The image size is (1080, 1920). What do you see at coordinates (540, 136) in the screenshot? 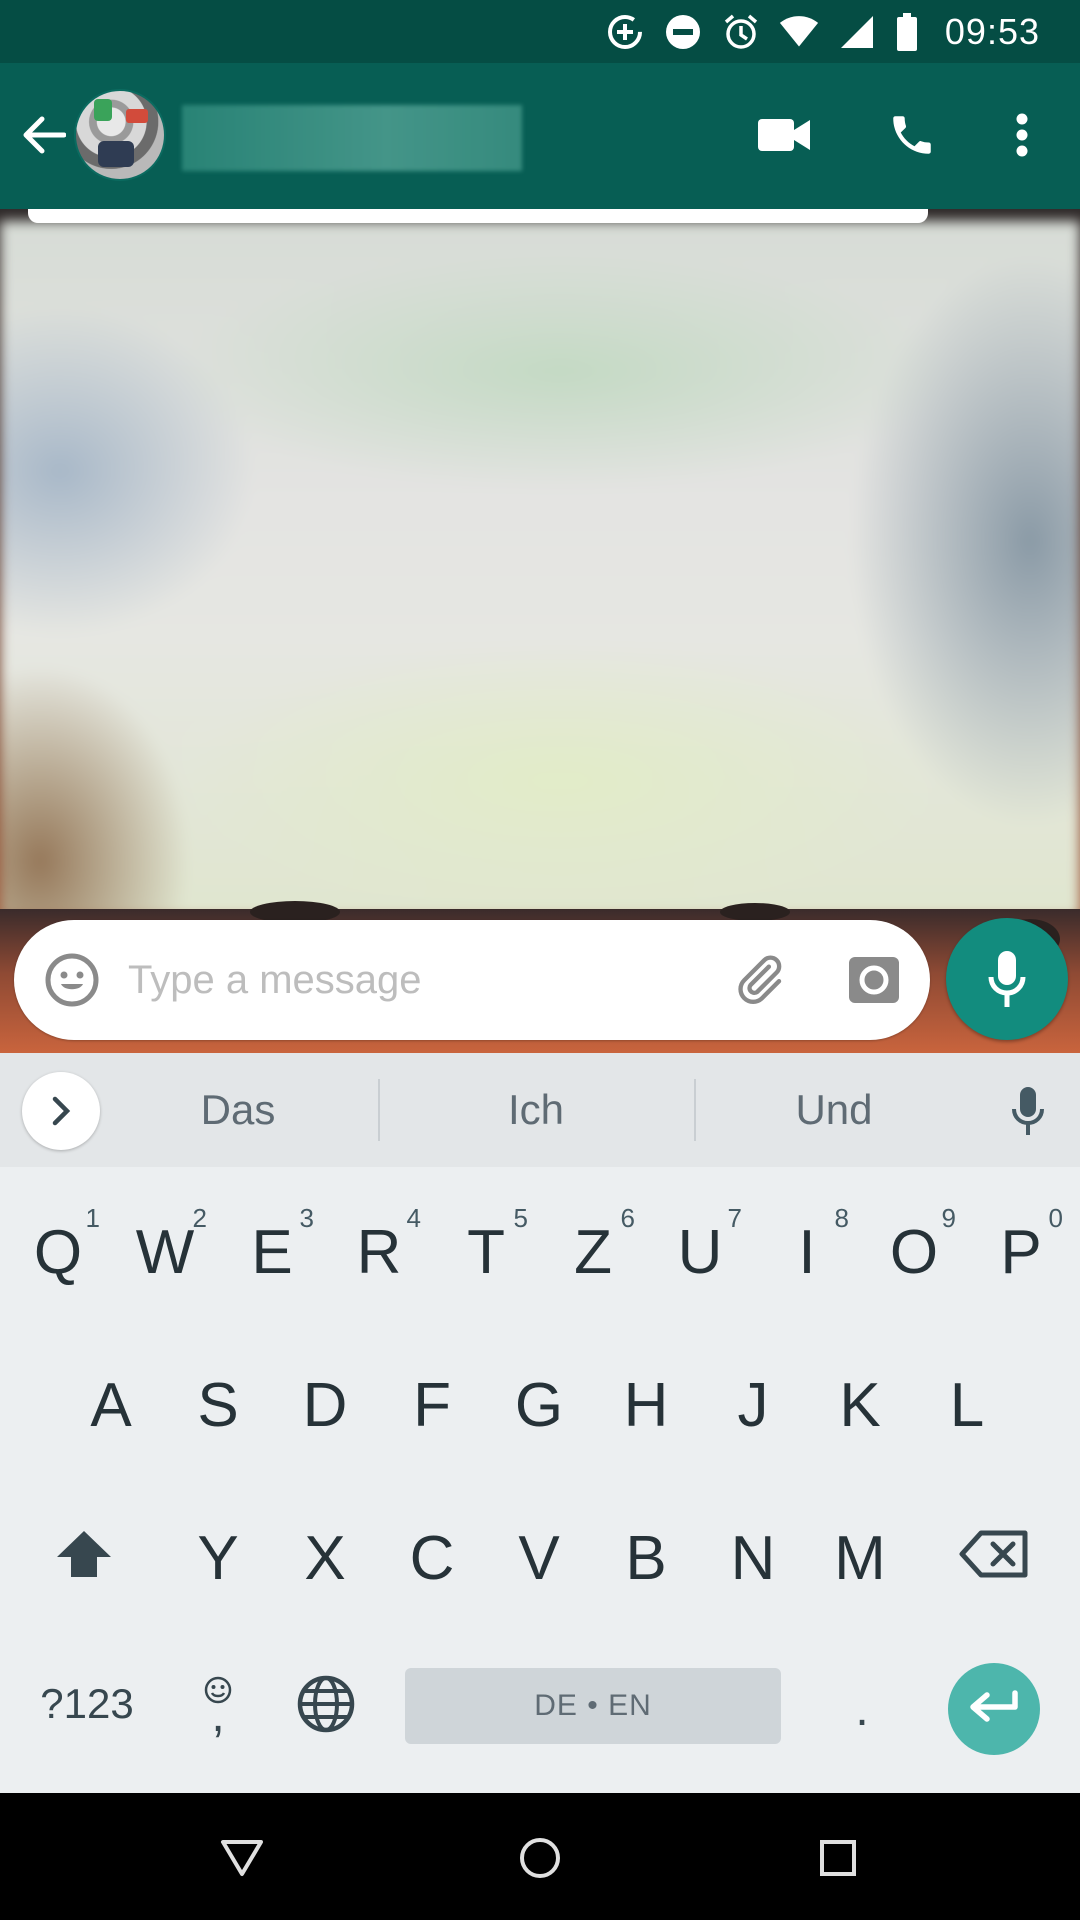
I see `chat-header` at bounding box center [540, 136].